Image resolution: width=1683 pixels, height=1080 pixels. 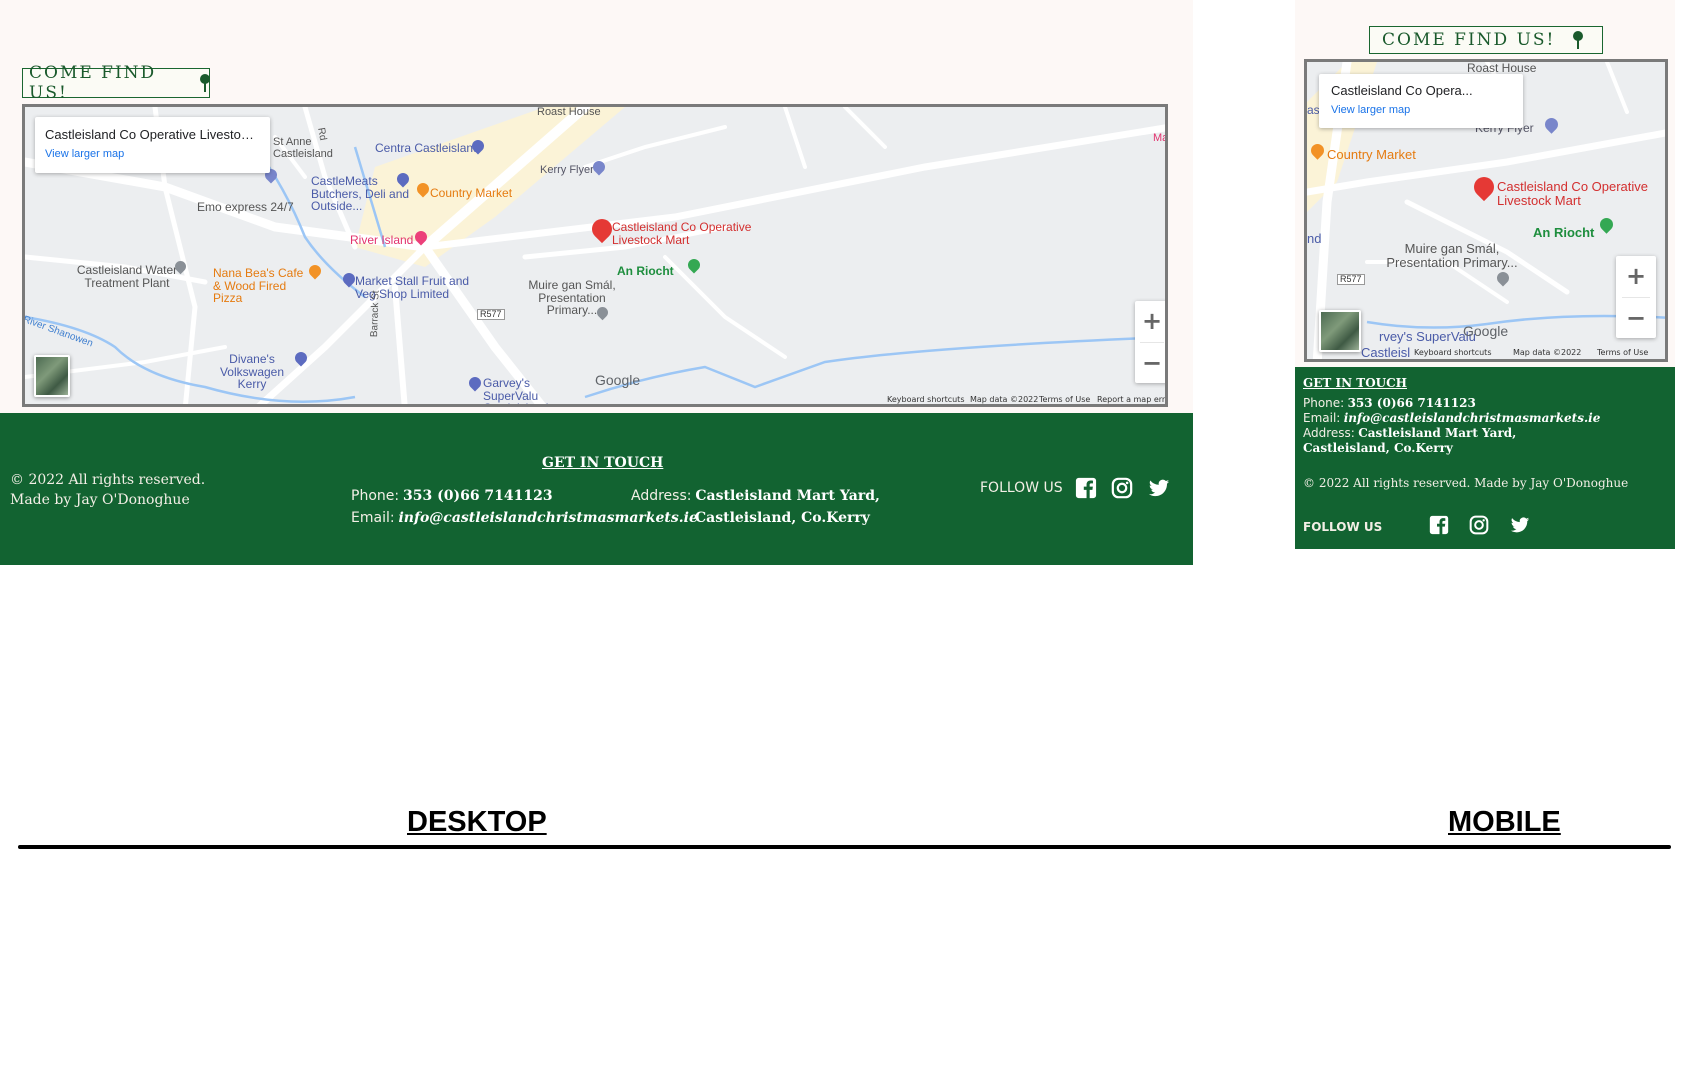 I want to click on zoom-out-button: −, so click(x=1150, y=363).